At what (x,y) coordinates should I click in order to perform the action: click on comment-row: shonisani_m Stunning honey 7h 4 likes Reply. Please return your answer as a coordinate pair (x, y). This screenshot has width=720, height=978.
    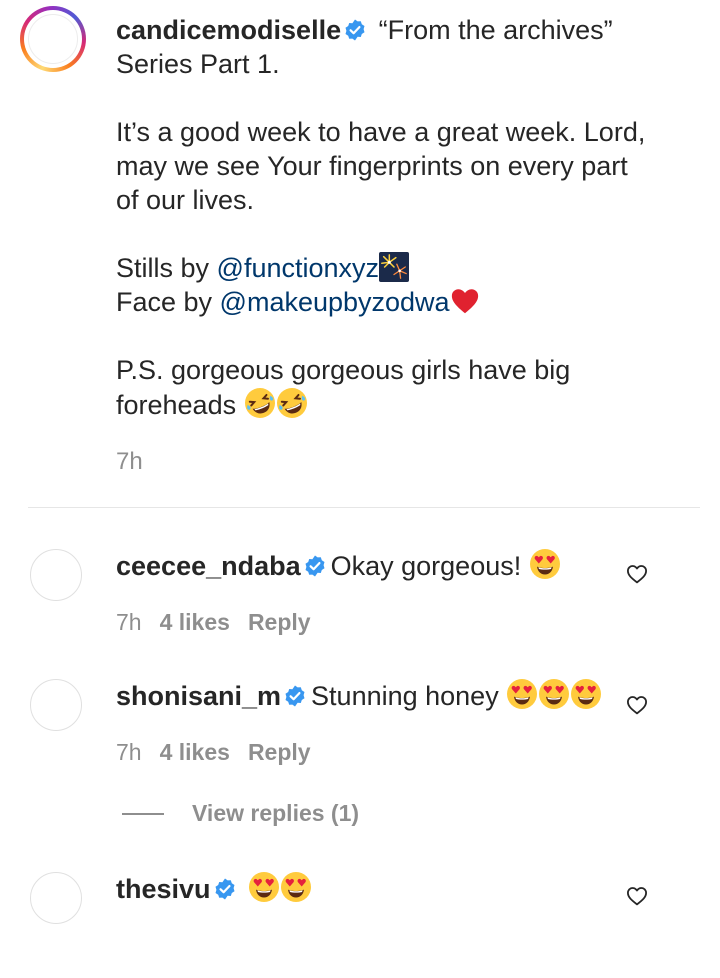
    Looking at the image, I should click on (360, 730).